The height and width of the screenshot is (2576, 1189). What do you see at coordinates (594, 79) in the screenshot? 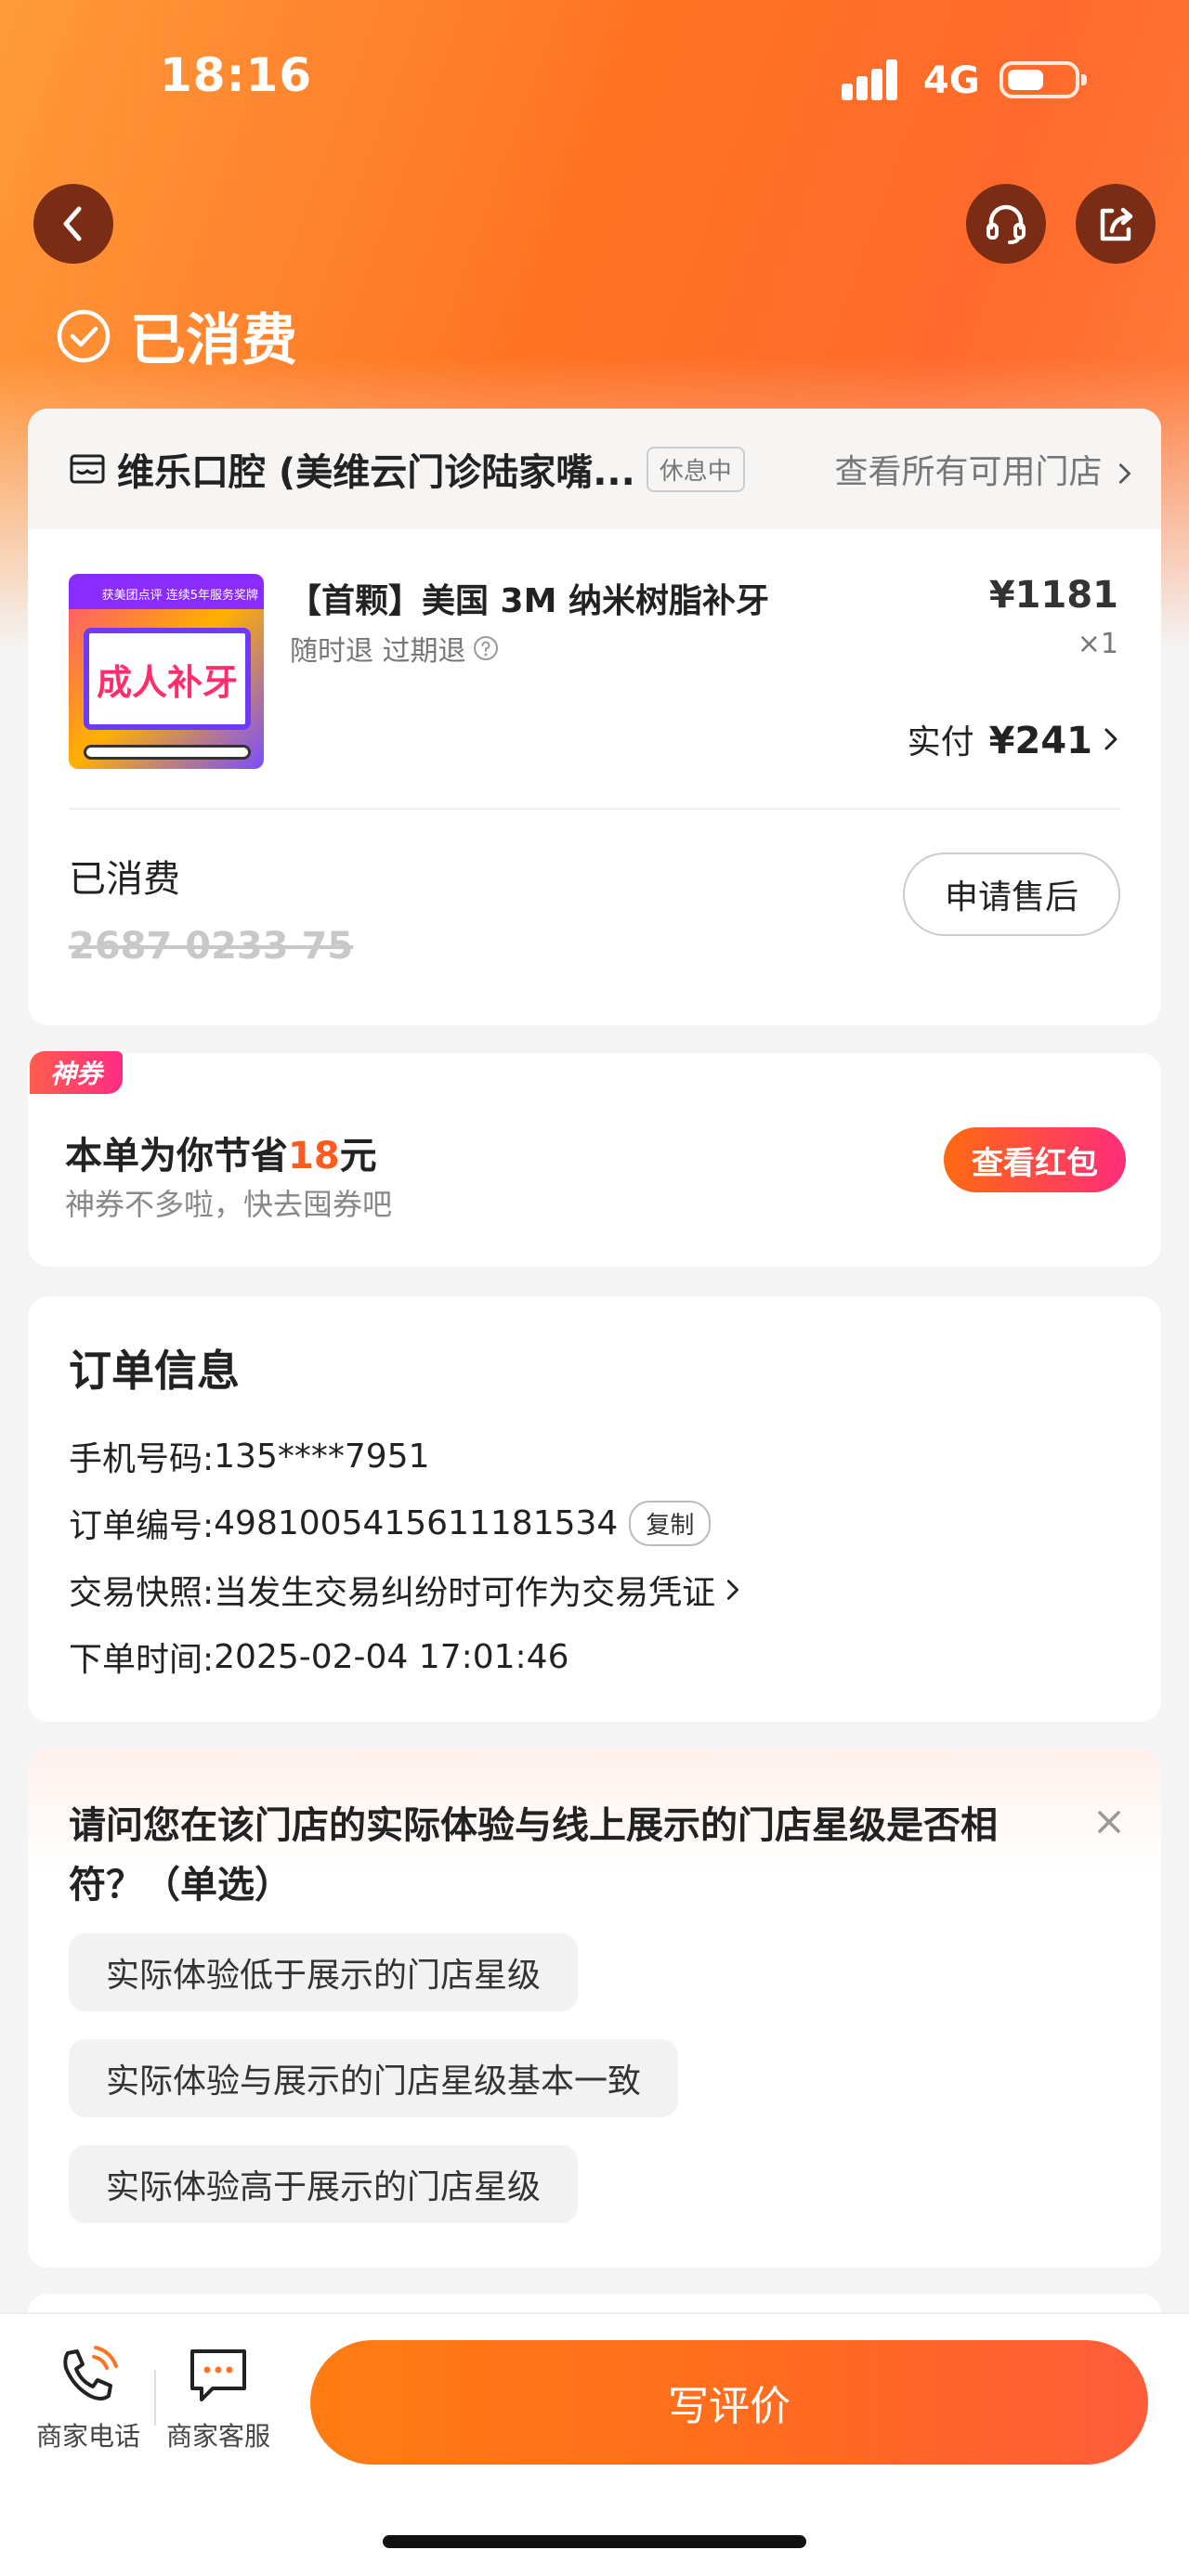
I see `status-bar: 18:16 4G` at bounding box center [594, 79].